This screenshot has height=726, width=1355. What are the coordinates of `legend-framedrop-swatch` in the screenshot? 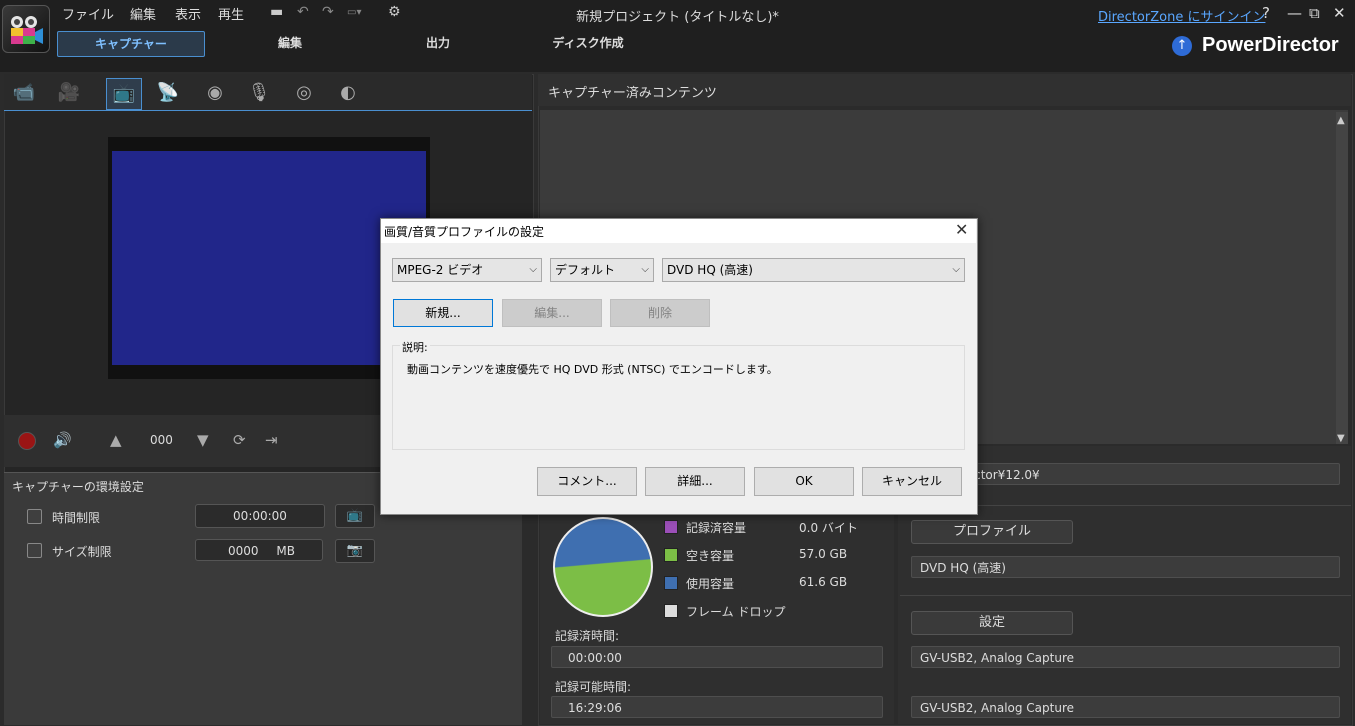 It's located at (671, 611).